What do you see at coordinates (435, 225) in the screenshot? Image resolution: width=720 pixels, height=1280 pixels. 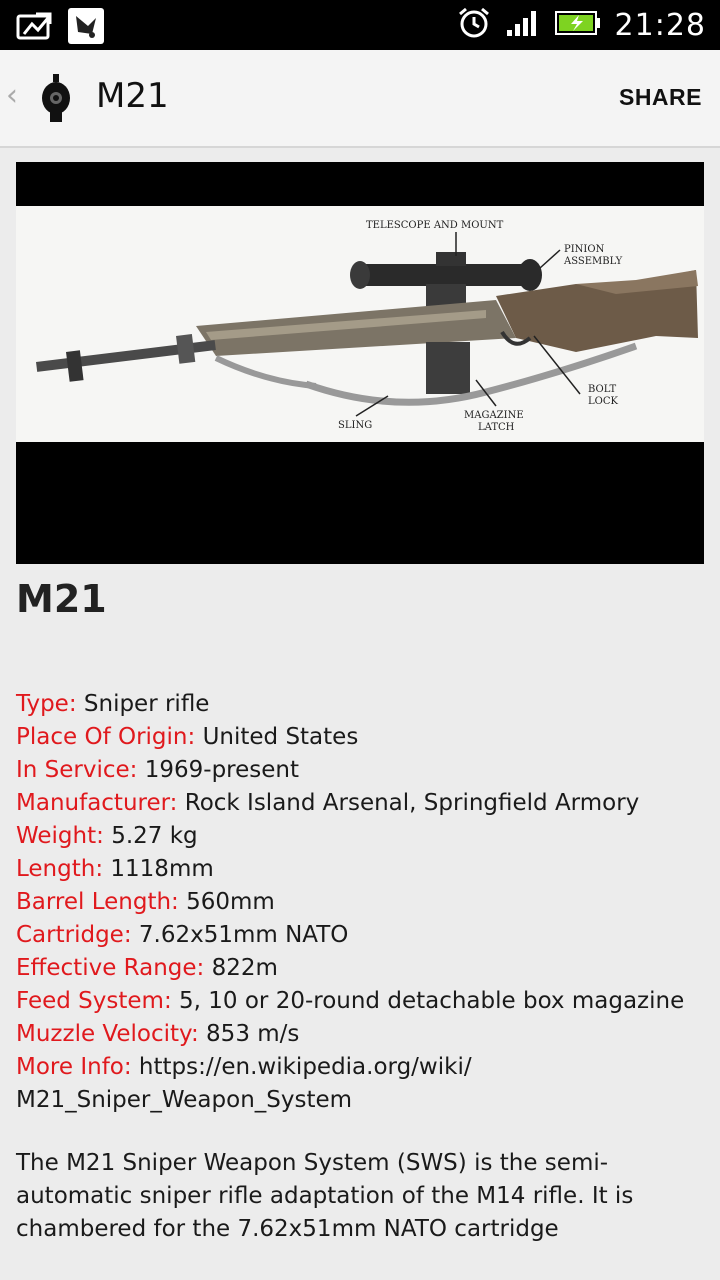 I see `label-telescope: TELESCOPE AND MOUNT` at bounding box center [435, 225].